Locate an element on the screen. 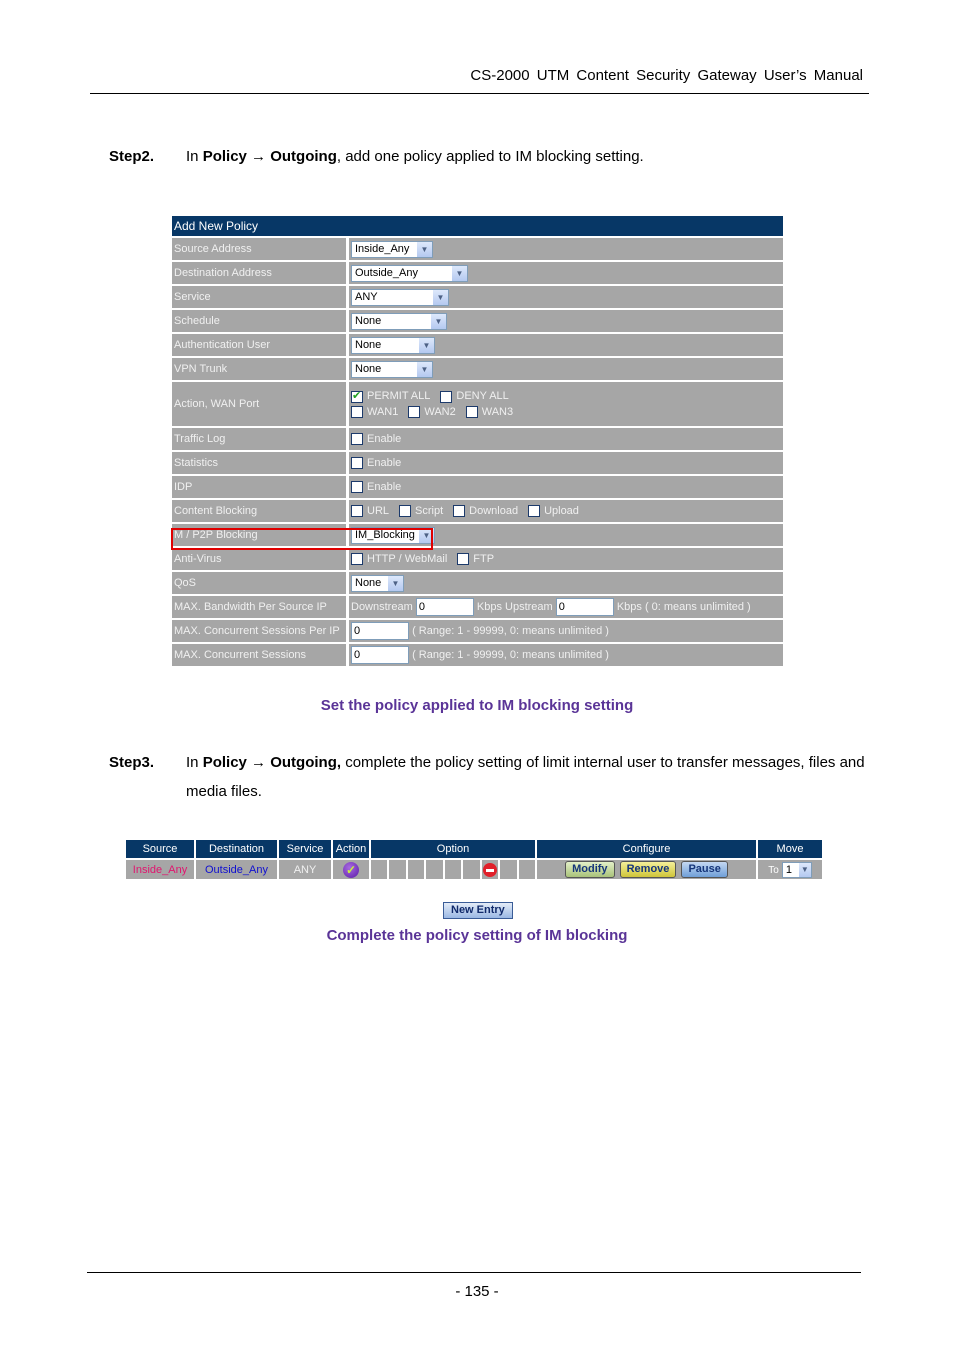 Image resolution: width=954 pixels, height=1350 pixels. script-checkbox is located at coordinates (405, 511).